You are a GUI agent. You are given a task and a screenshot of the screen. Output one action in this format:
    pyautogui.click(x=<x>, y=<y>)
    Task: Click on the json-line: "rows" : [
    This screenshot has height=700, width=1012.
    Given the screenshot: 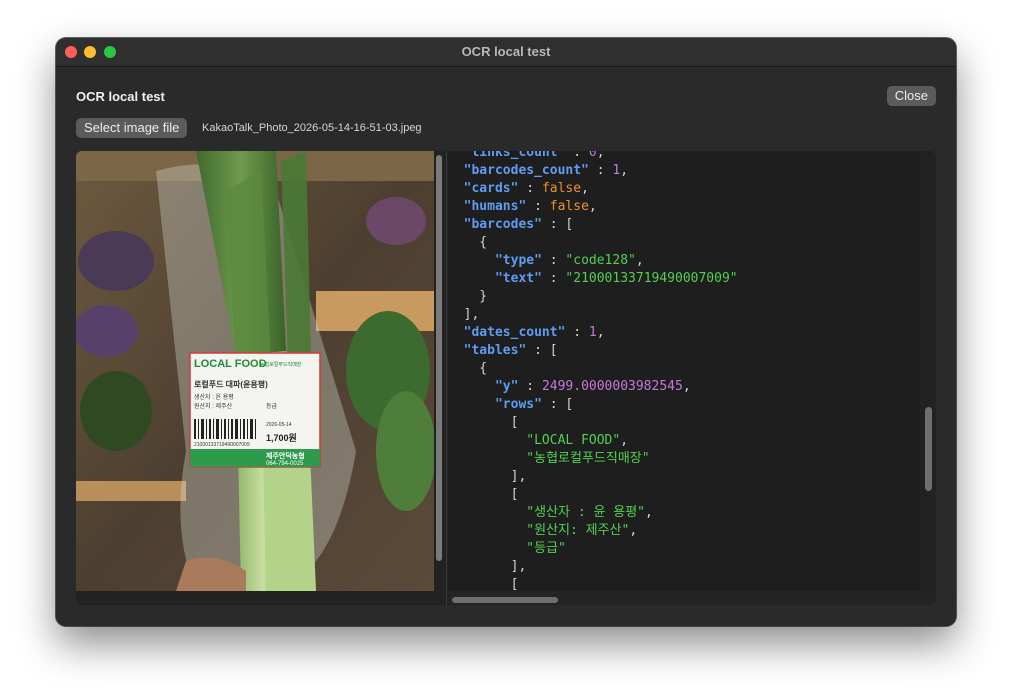 What is the action you would take?
    pyautogui.click(x=593, y=405)
    